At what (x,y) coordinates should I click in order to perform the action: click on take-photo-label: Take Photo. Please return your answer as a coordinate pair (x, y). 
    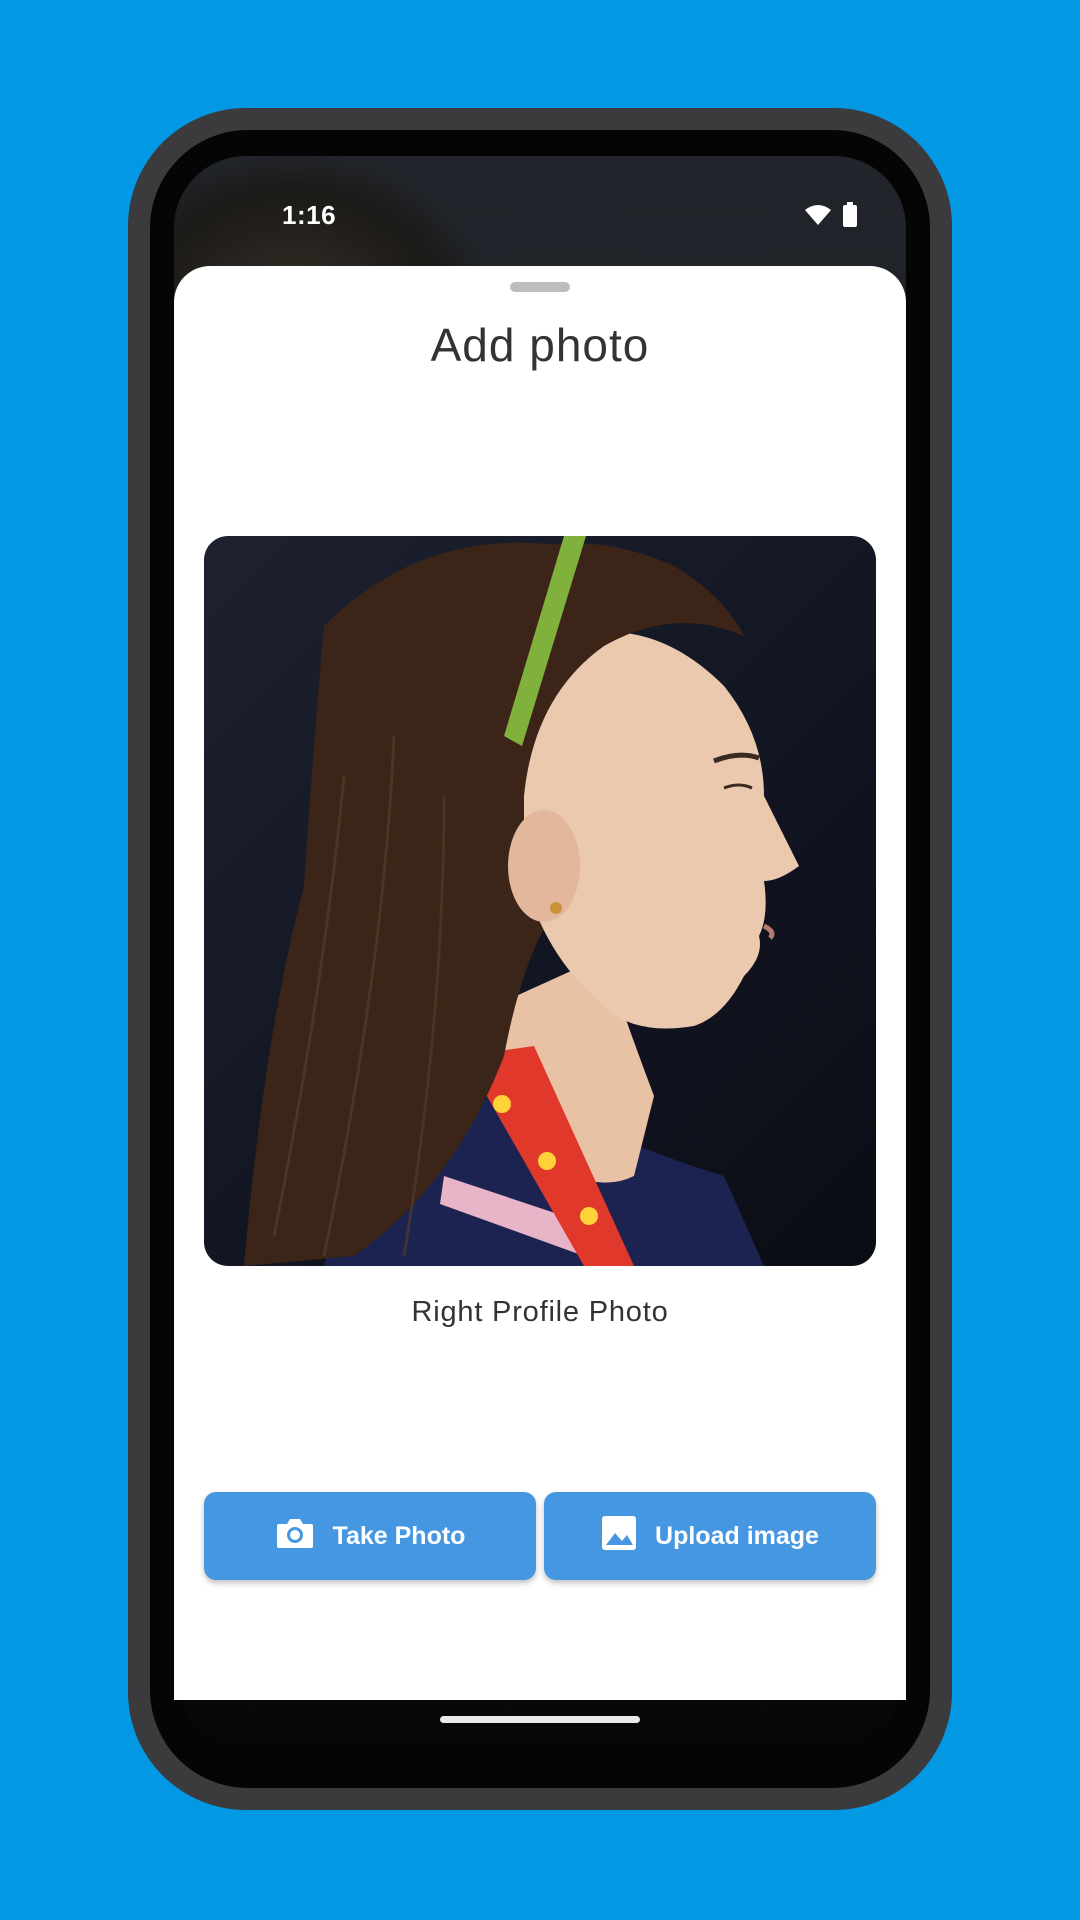
    Looking at the image, I should click on (399, 1535).